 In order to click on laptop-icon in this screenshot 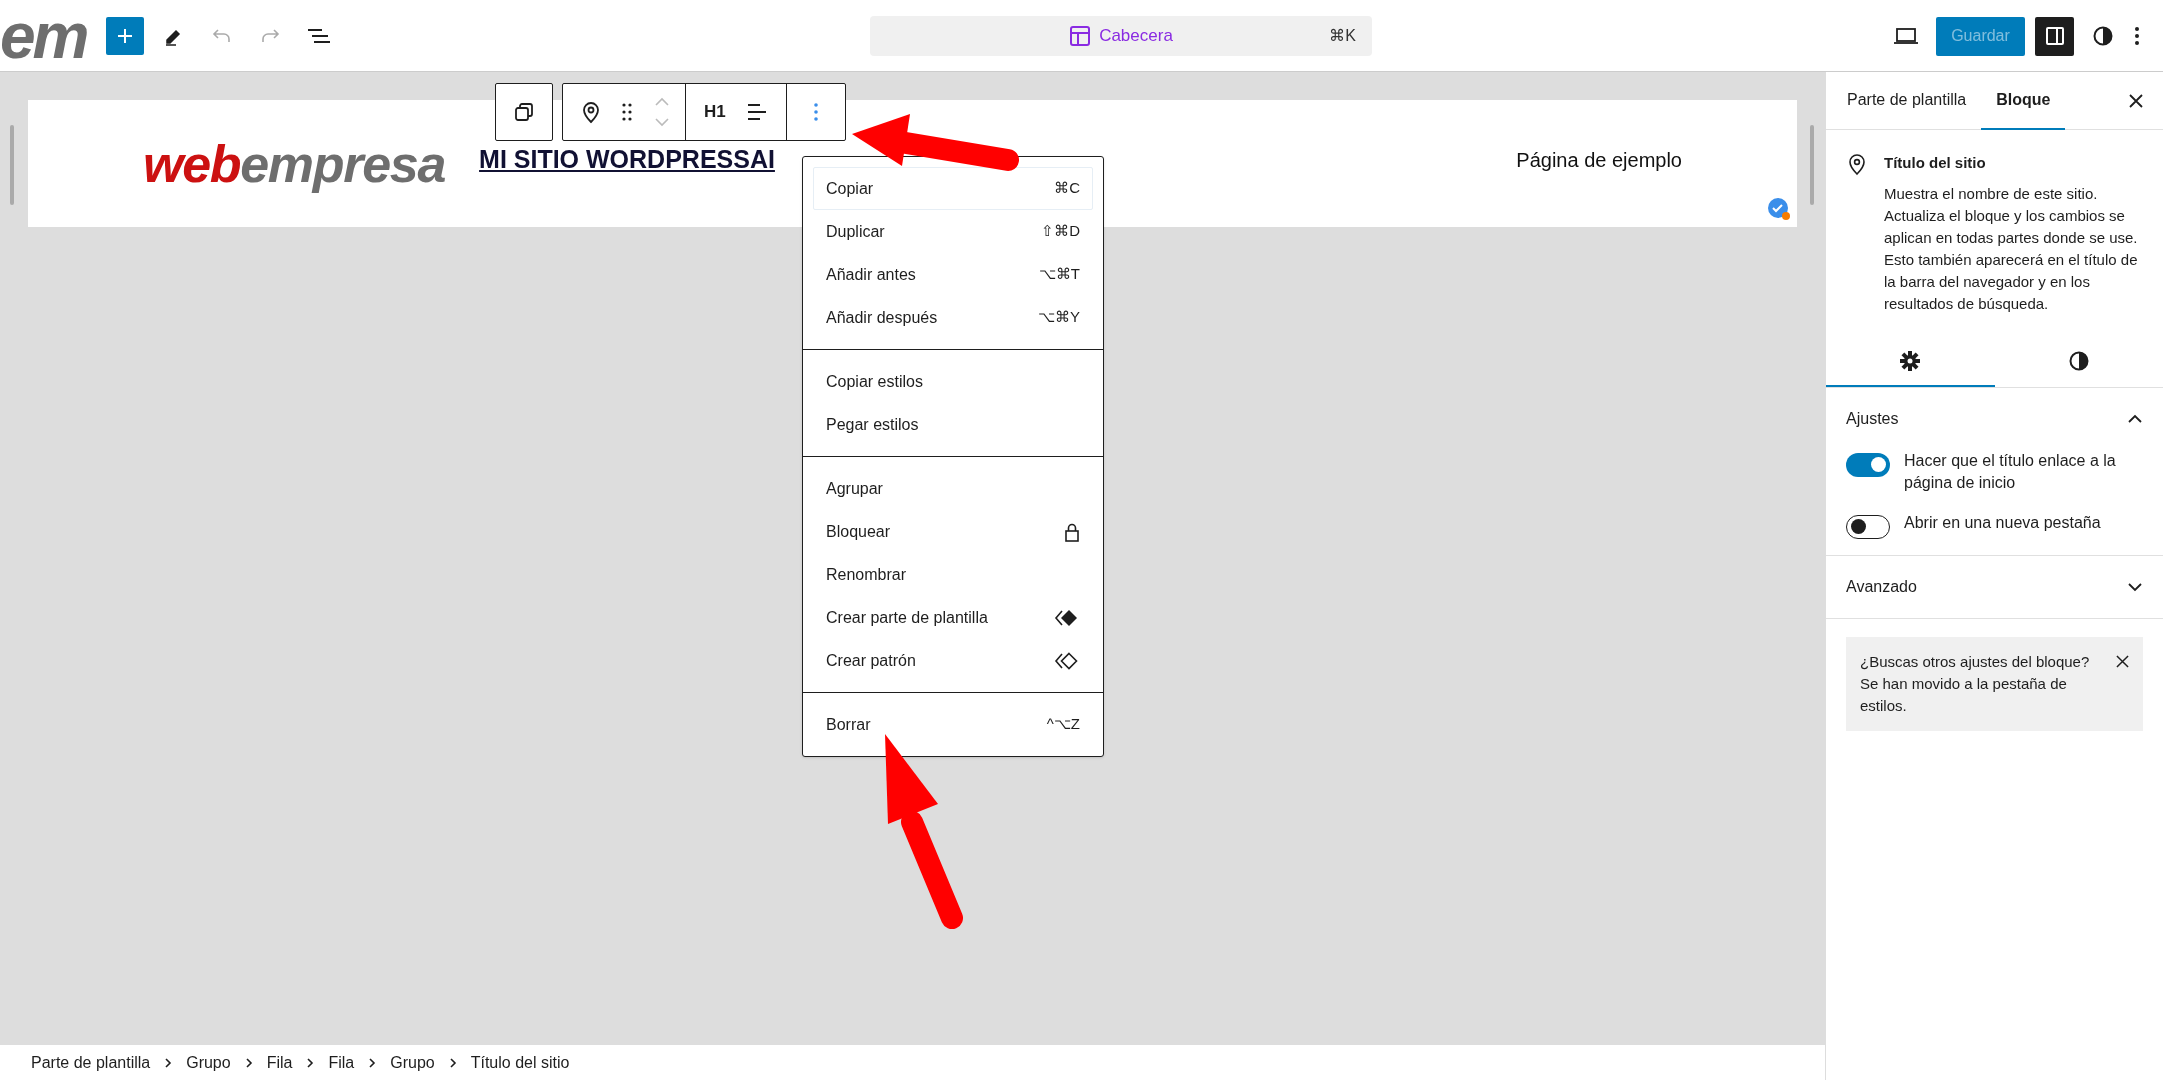, I will do `click(1906, 36)`.